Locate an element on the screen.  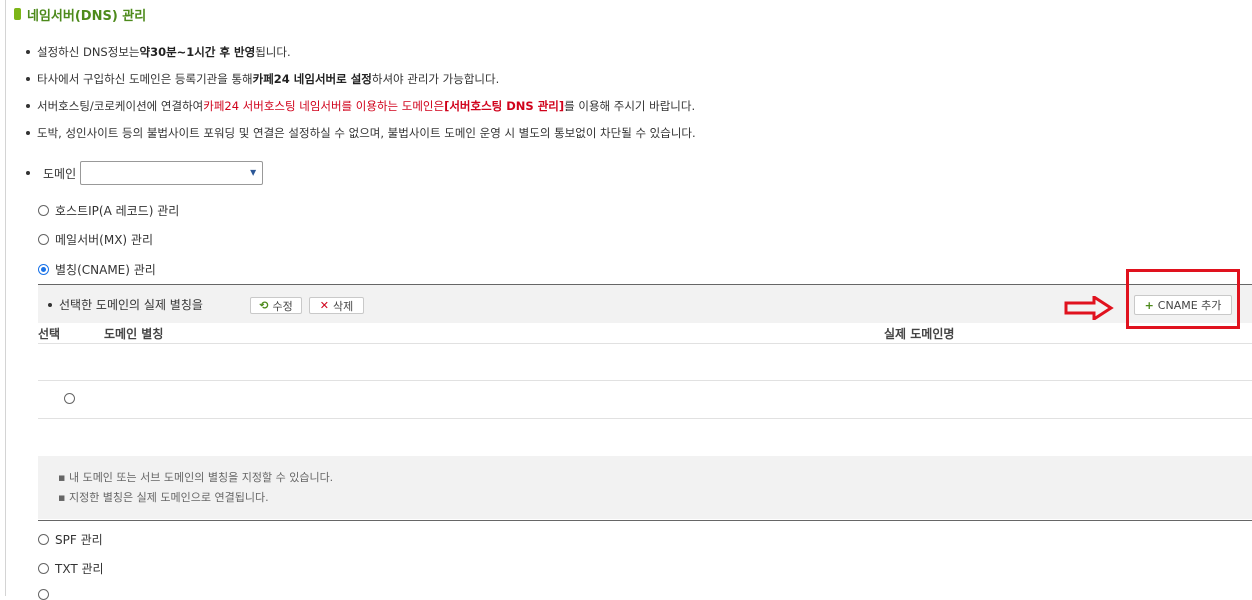
panel-head-label: 선택한 도메인의 실제 별칭을 is located at coordinates (125, 304).